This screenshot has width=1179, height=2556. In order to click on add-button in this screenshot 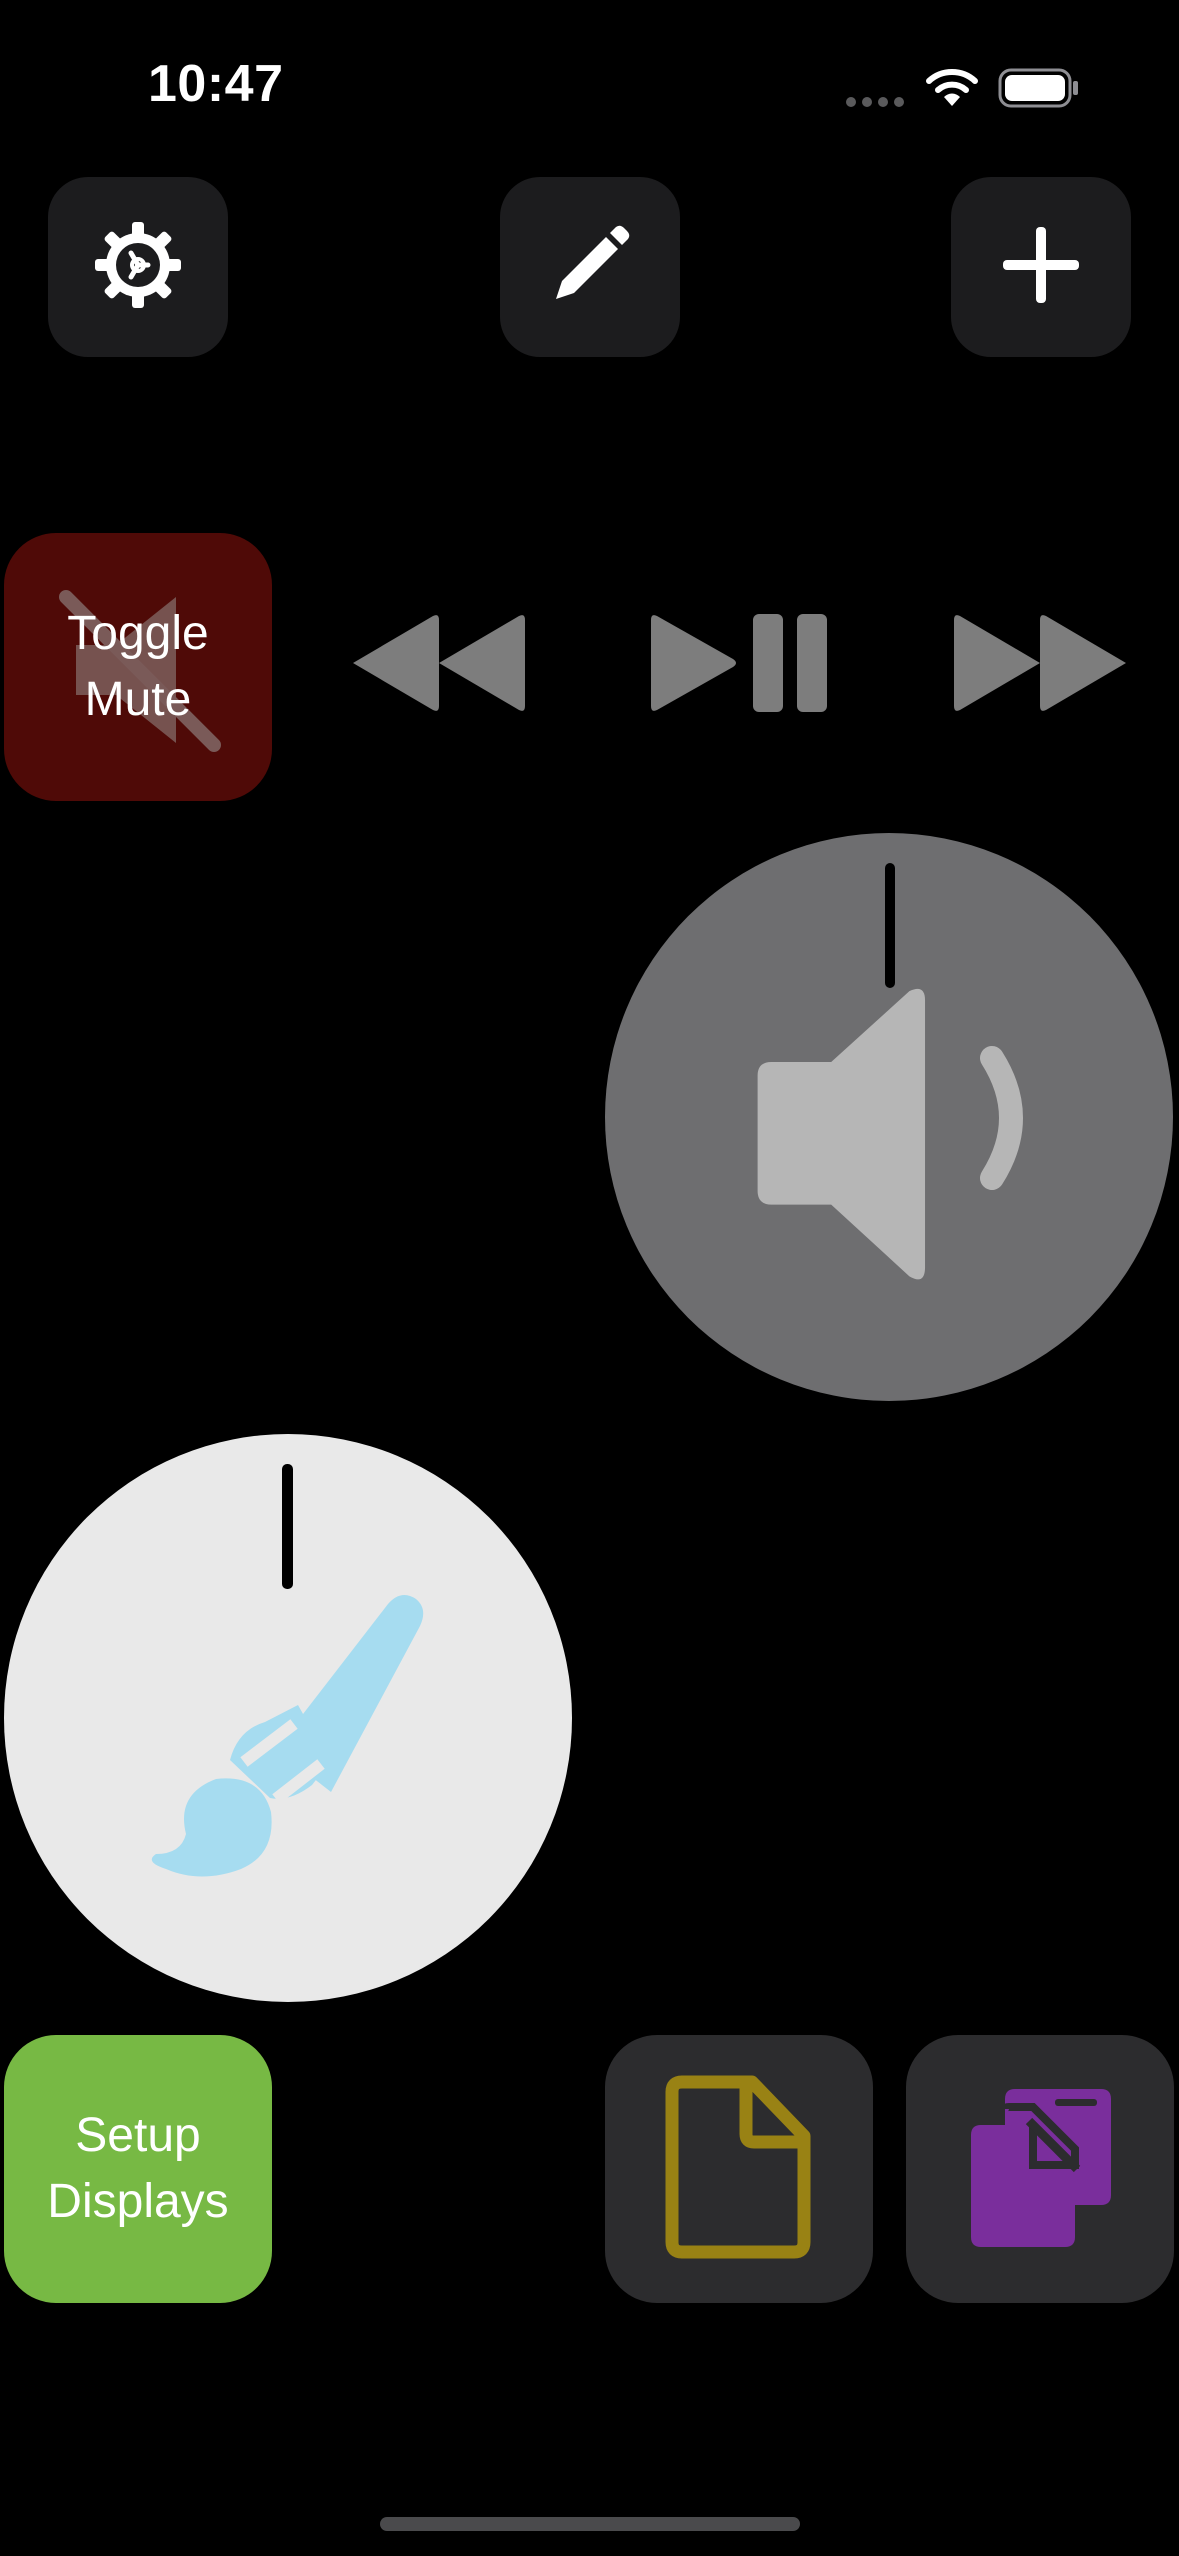, I will do `click(1041, 267)`.